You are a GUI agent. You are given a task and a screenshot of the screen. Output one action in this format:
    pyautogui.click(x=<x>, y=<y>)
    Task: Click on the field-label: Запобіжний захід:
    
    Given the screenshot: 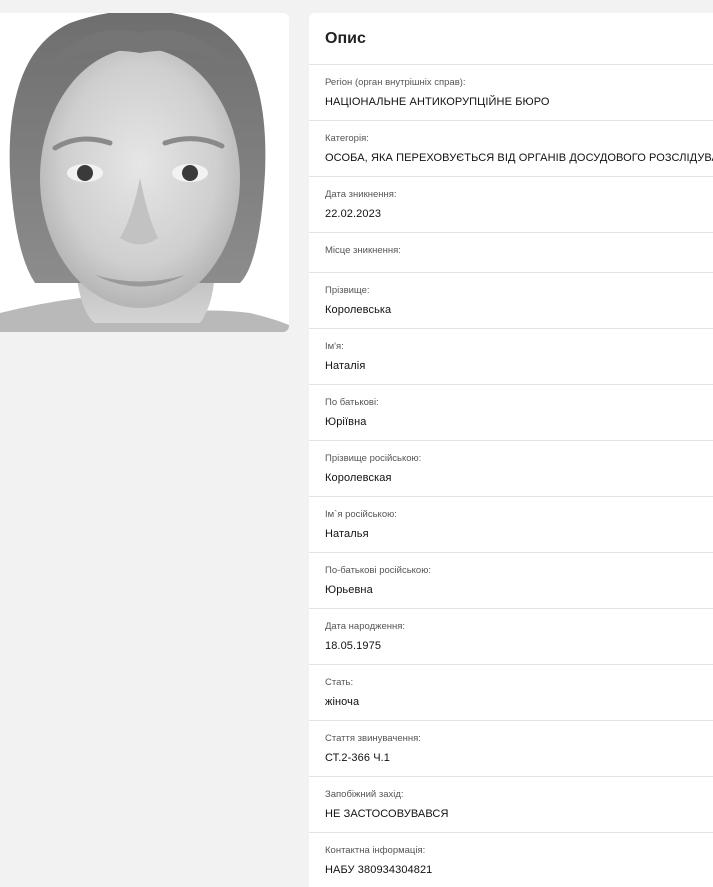 What is the action you would take?
    pyautogui.click(x=364, y=794)
    